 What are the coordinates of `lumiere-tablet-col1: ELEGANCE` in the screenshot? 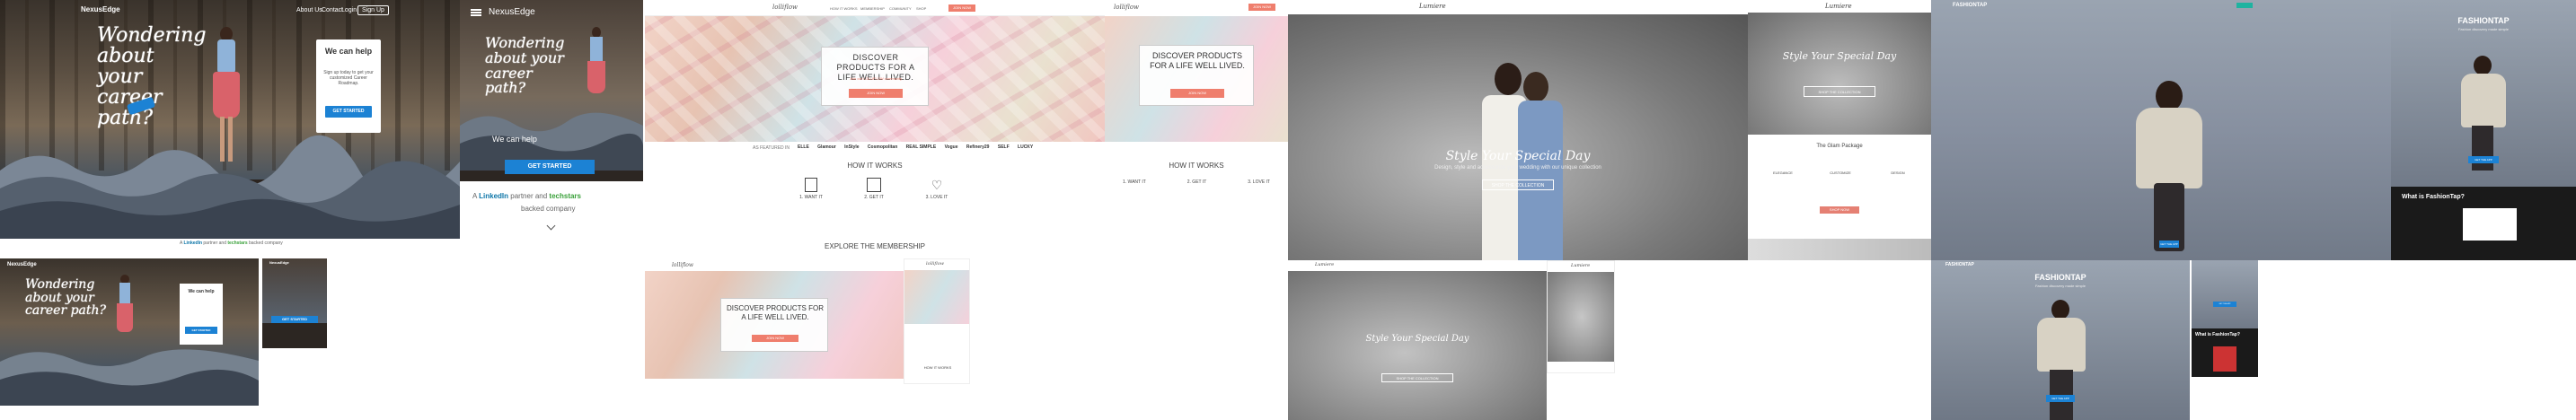 It's located at (1783, 173).